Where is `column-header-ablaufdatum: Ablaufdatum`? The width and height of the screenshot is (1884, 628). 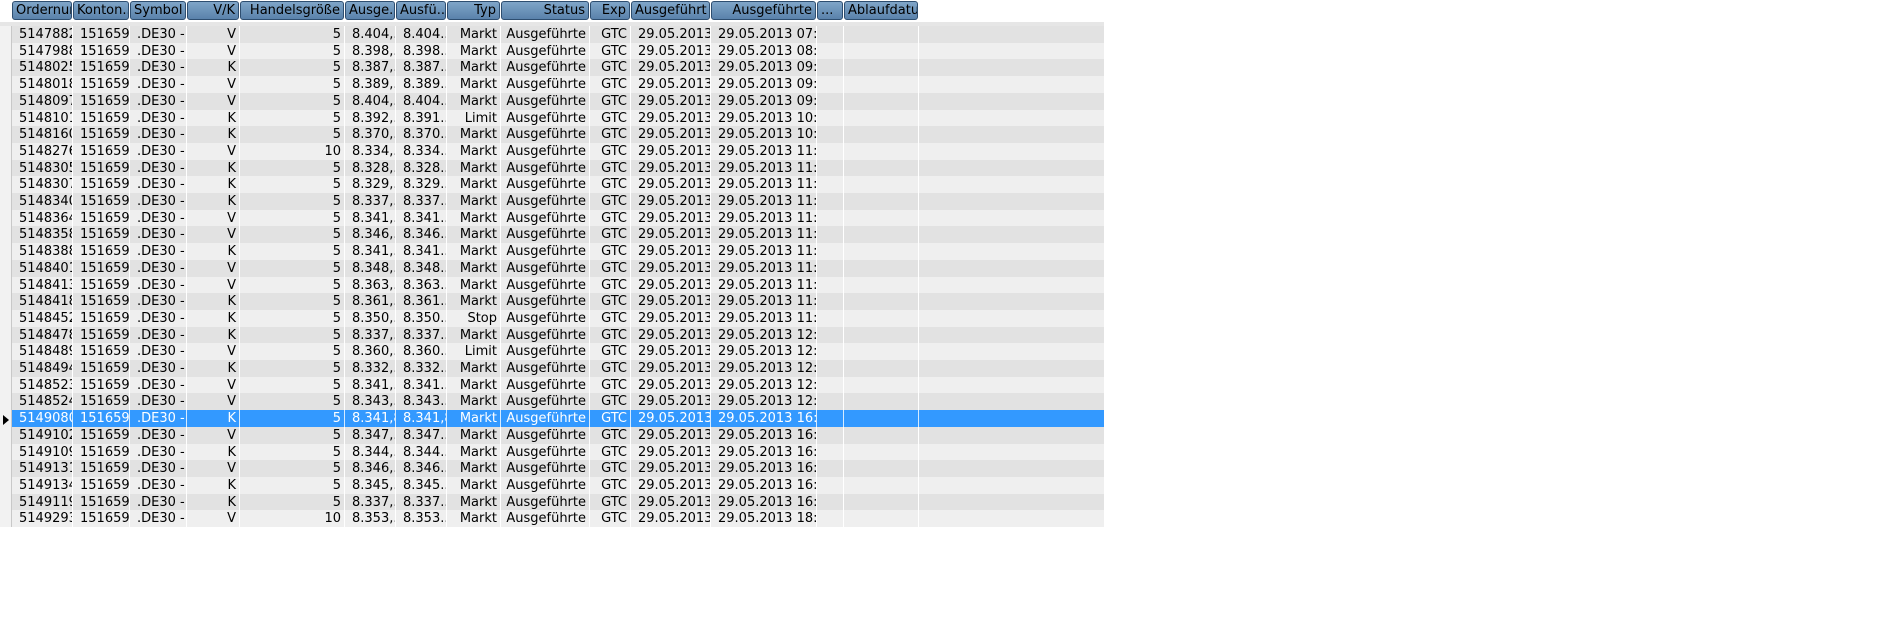
column-header-ablaufdatum: Ablaufdatum is located at coordinates (881, 10).